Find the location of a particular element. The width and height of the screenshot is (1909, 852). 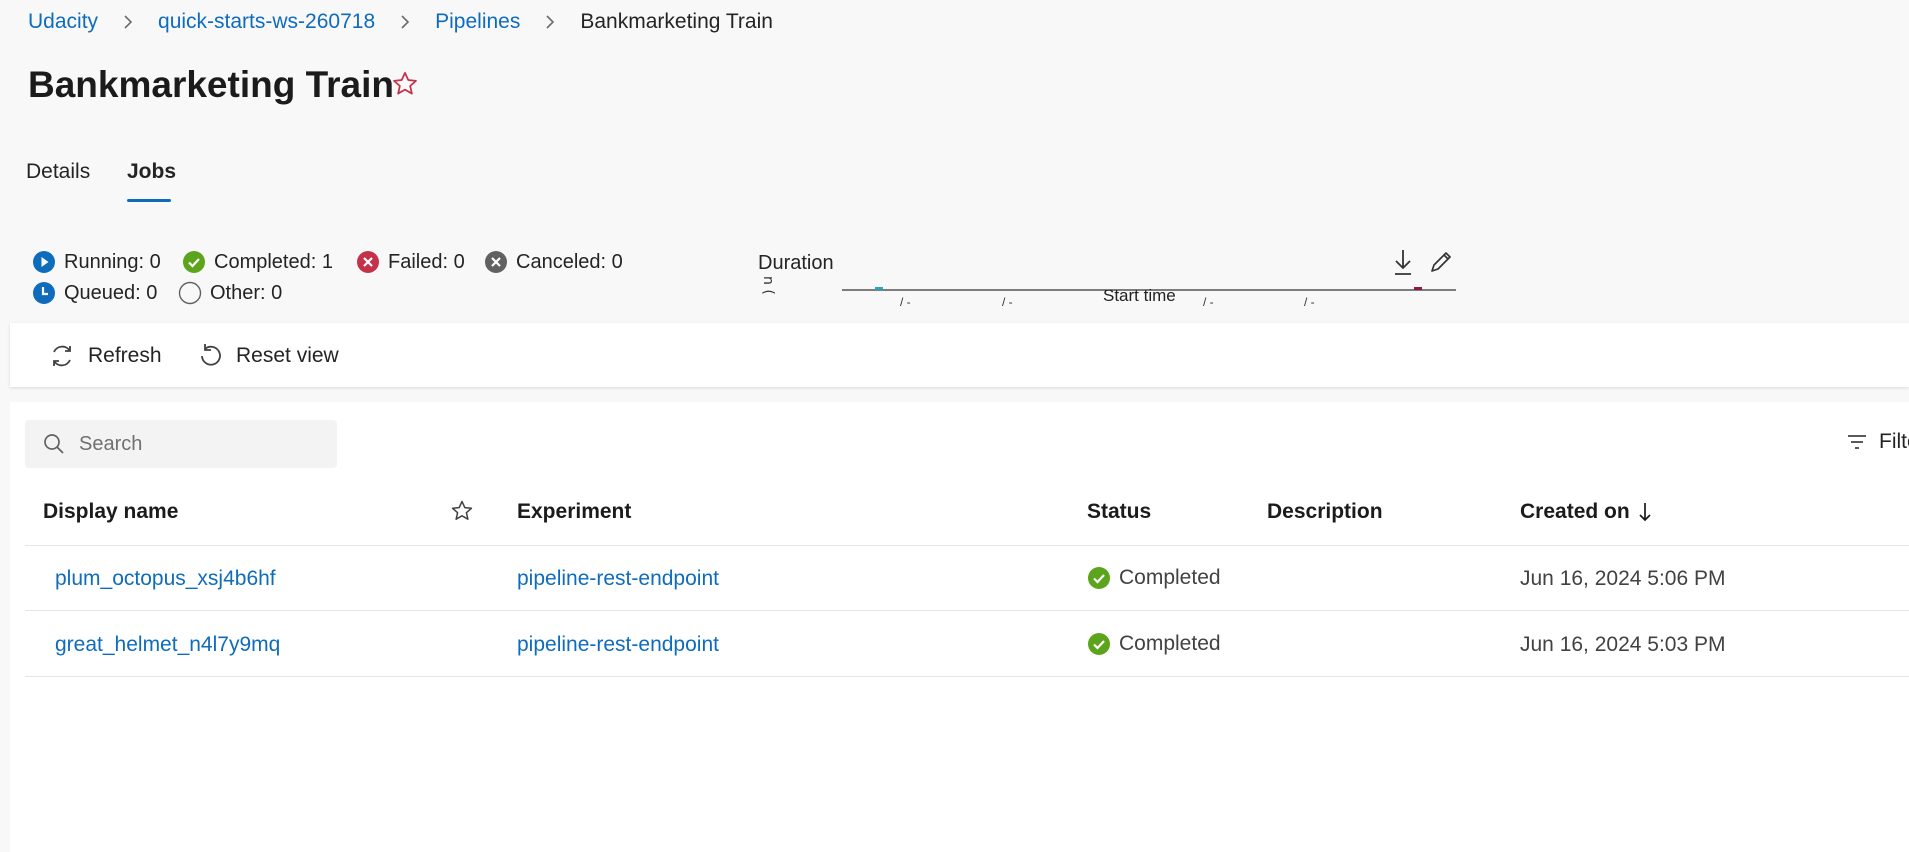

reset-view-button: Reset view is located at coordinates (267, 356).